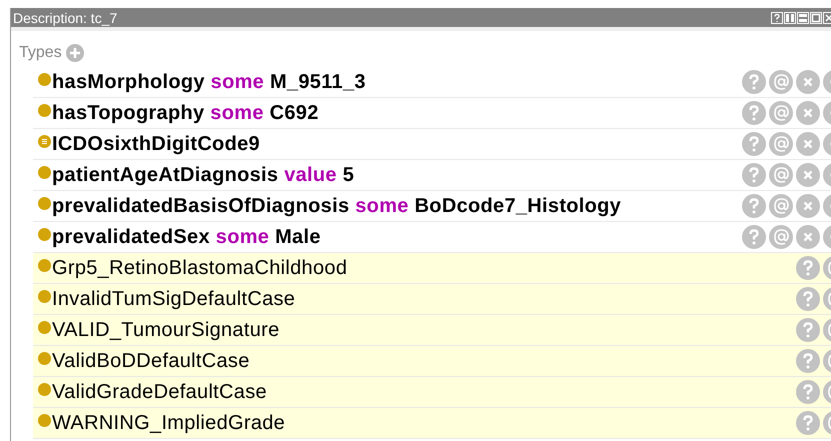  I want to click on class-expression: ValidGradeDefaultCase, so click(159, 392).